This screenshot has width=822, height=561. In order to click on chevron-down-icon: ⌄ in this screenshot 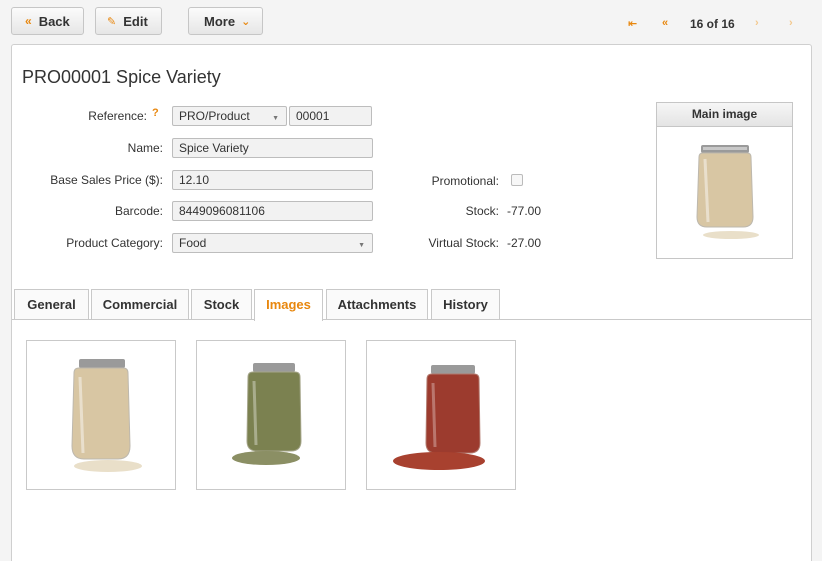, I will do `click(246, 21)`.